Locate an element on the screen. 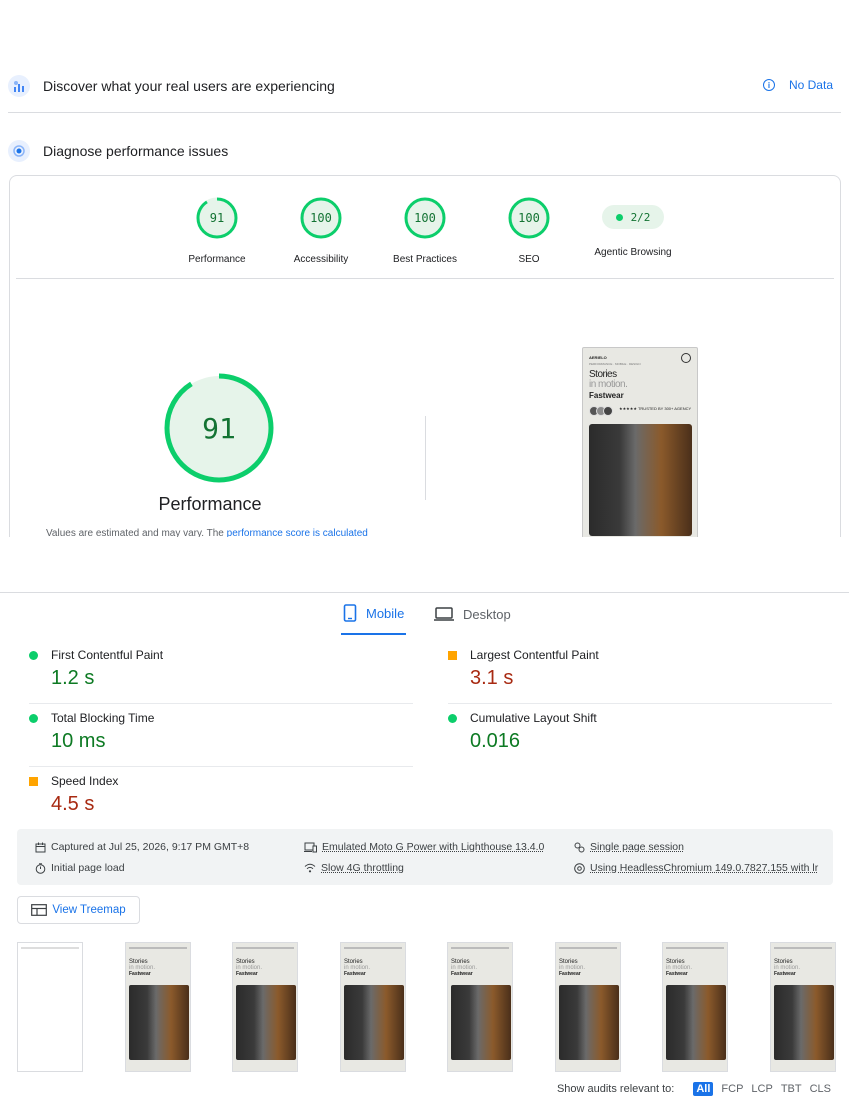  gauge-label: Performance is located at coordinates (217, 259).